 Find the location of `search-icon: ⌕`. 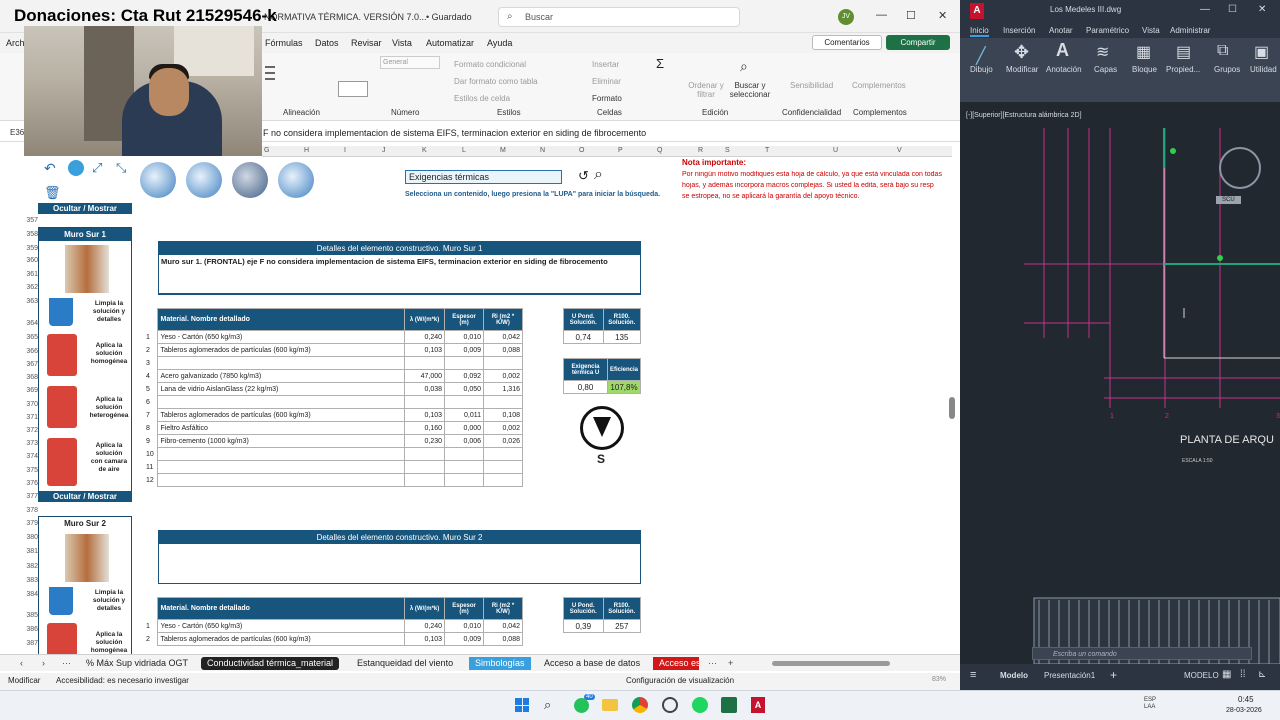

search-icon: ⌕ is located at coordinates (547, 705).